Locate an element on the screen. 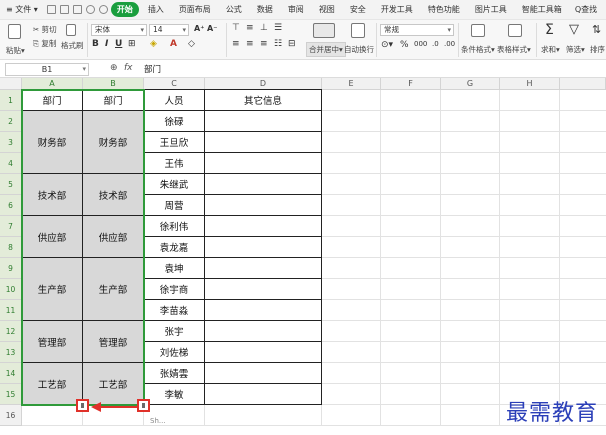 The height and width of the screenshot is (435, 606). align-left-icon: ≡ is located at coordinates (236, 44).